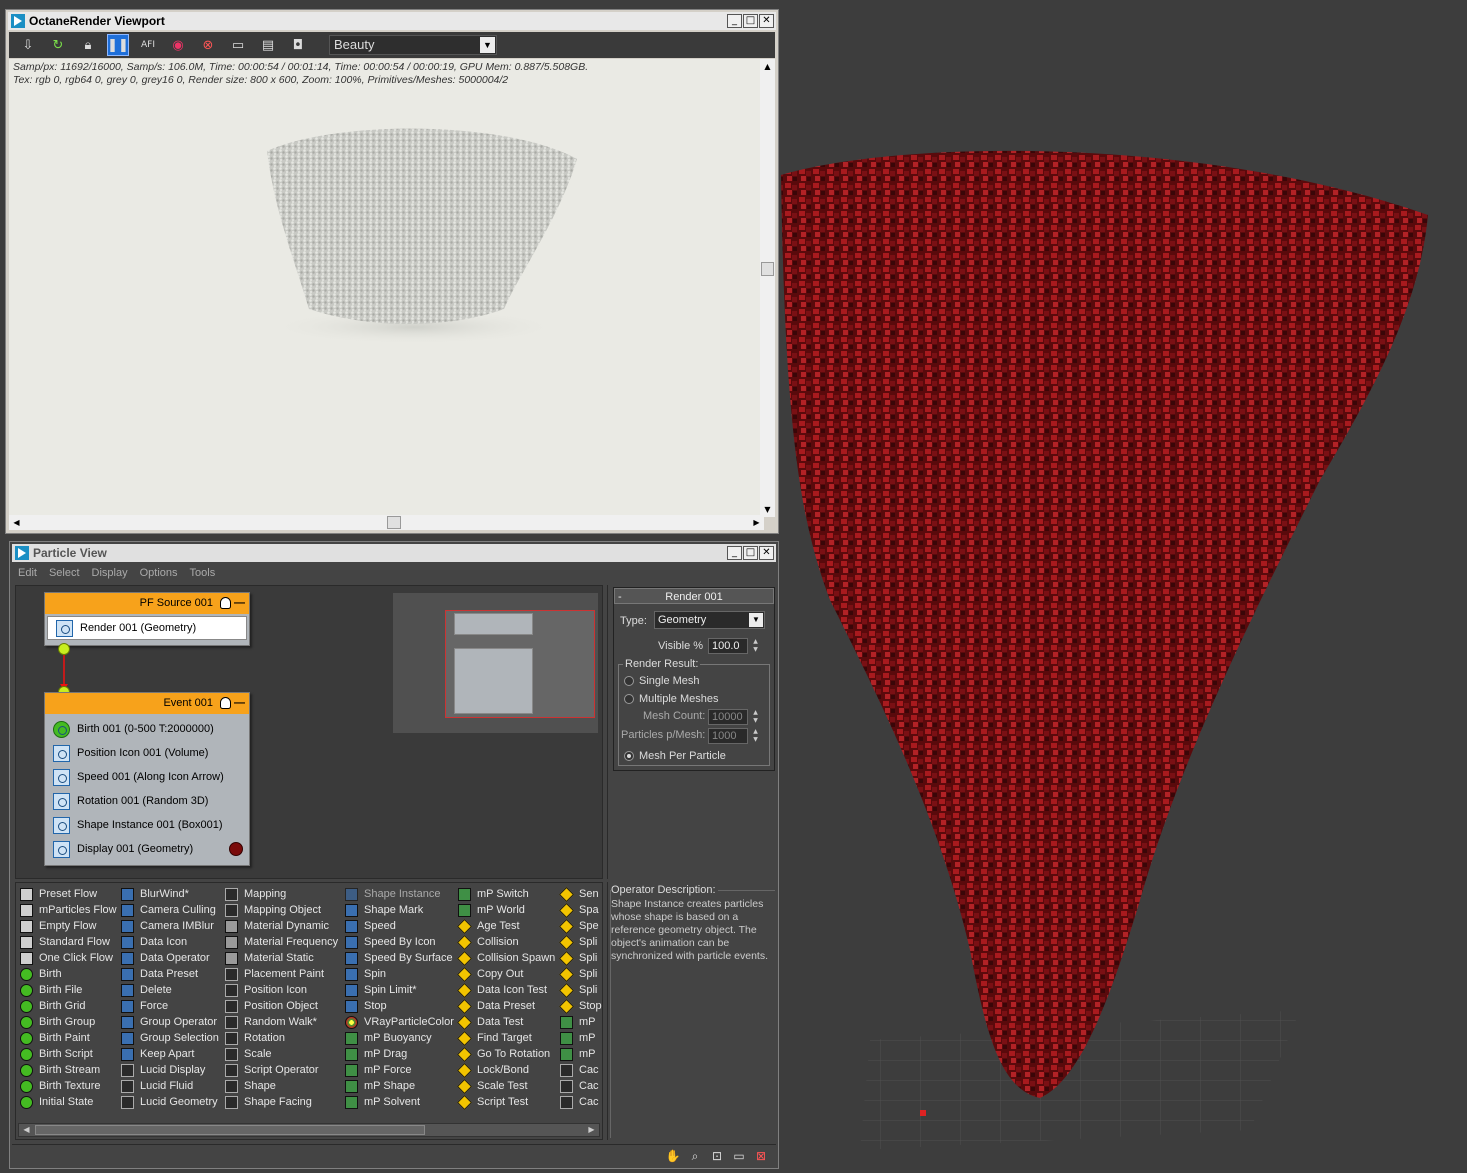  Describe the element at coordinates (386, 522) in the screenshot. I see `octane-horizontal-scrollbar: ◀ ▶` at that location.